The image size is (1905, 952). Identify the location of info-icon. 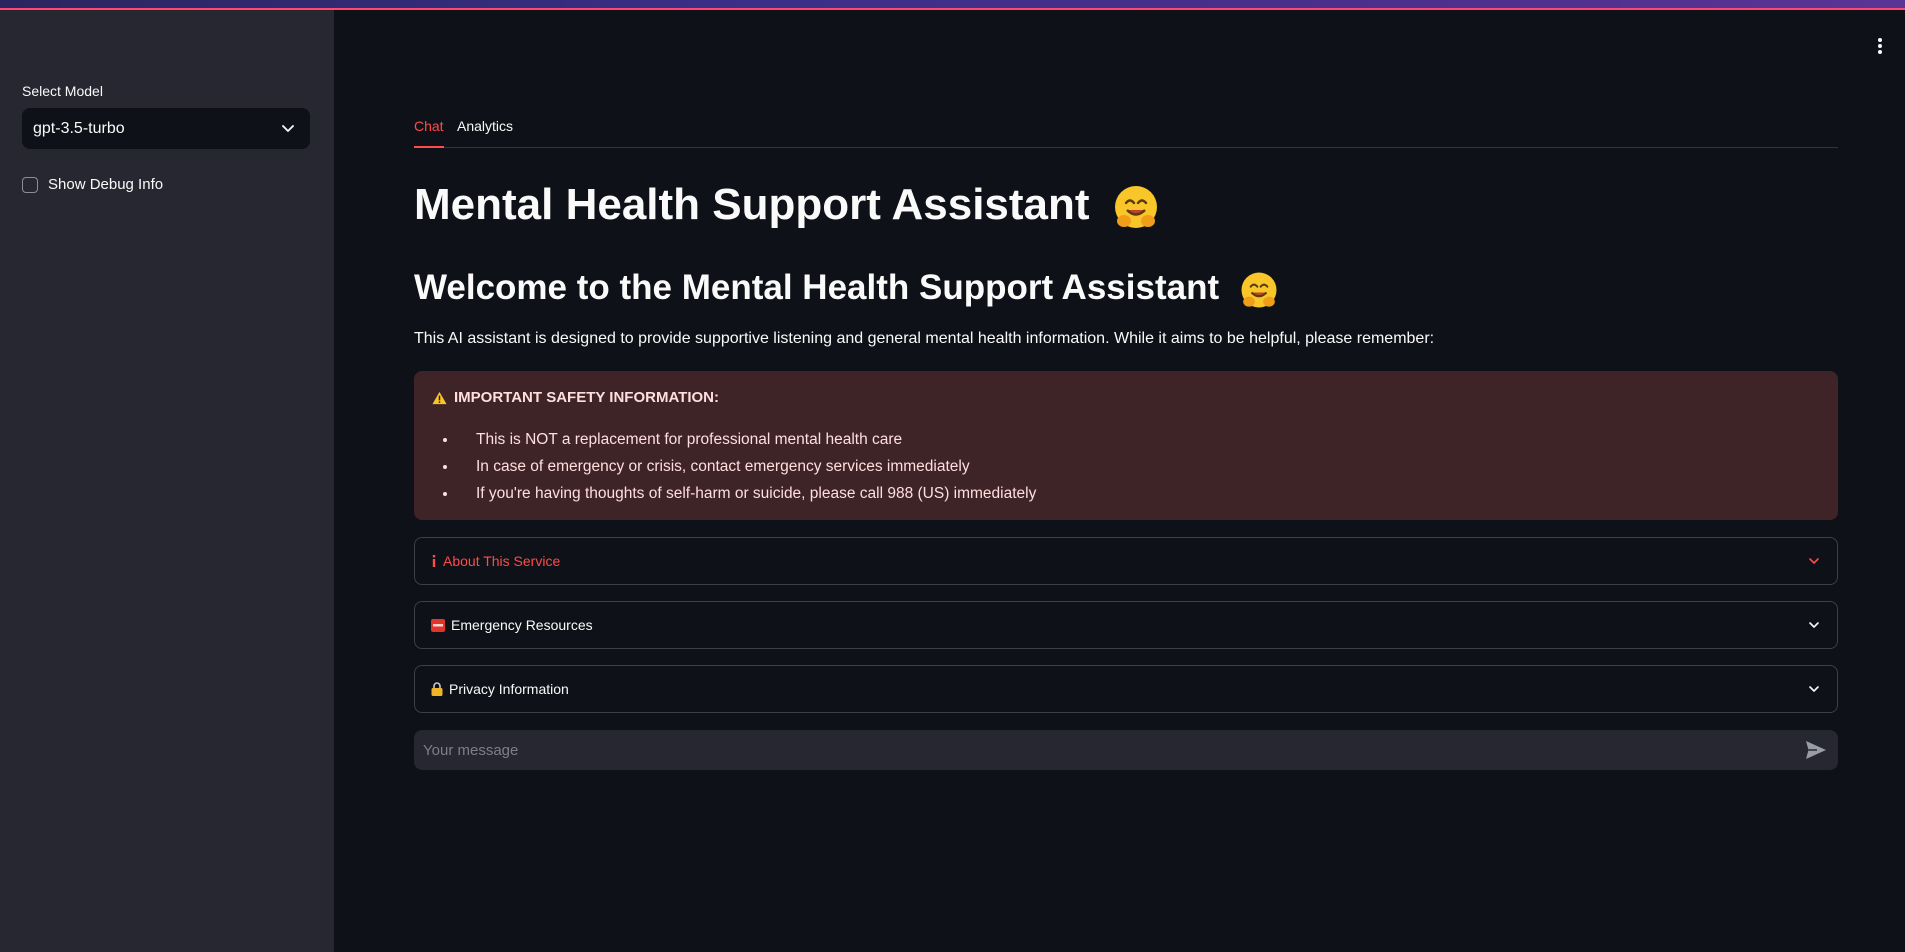
(434, 561).